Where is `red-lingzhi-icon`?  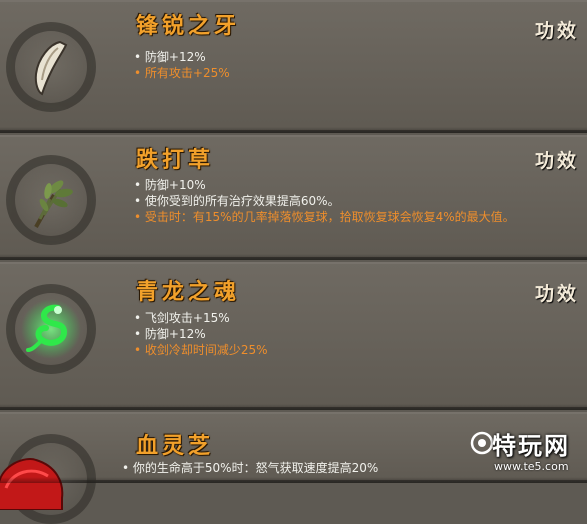 red-lingzhi-icon is located at coordinates (32, 484).